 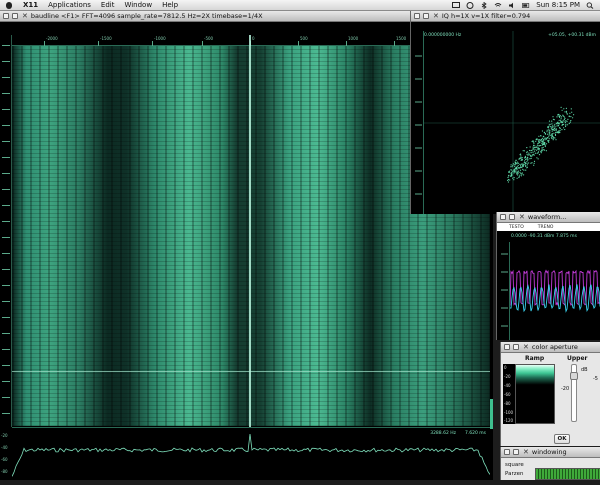 What do you see at coordinates (550, 452) in the screenshot?
I see `windowing-titlebar: ✕ windowing` at bounding box center [550, 452].